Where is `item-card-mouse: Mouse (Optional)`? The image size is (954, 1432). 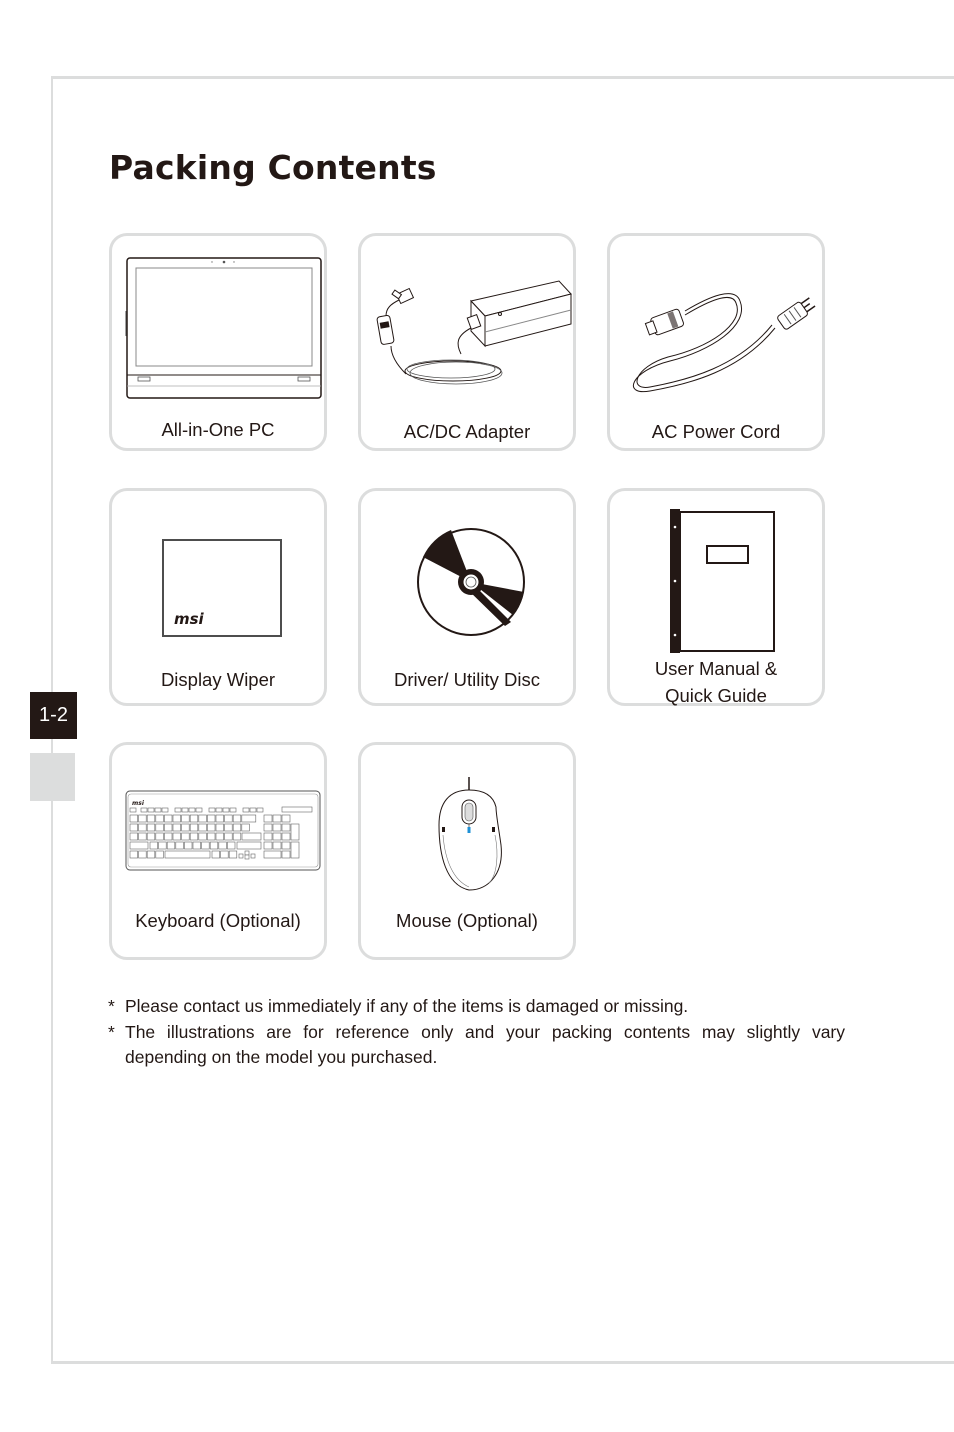 item-card-mouse: Mouse (Optional) is located at coordinates (467, 851).